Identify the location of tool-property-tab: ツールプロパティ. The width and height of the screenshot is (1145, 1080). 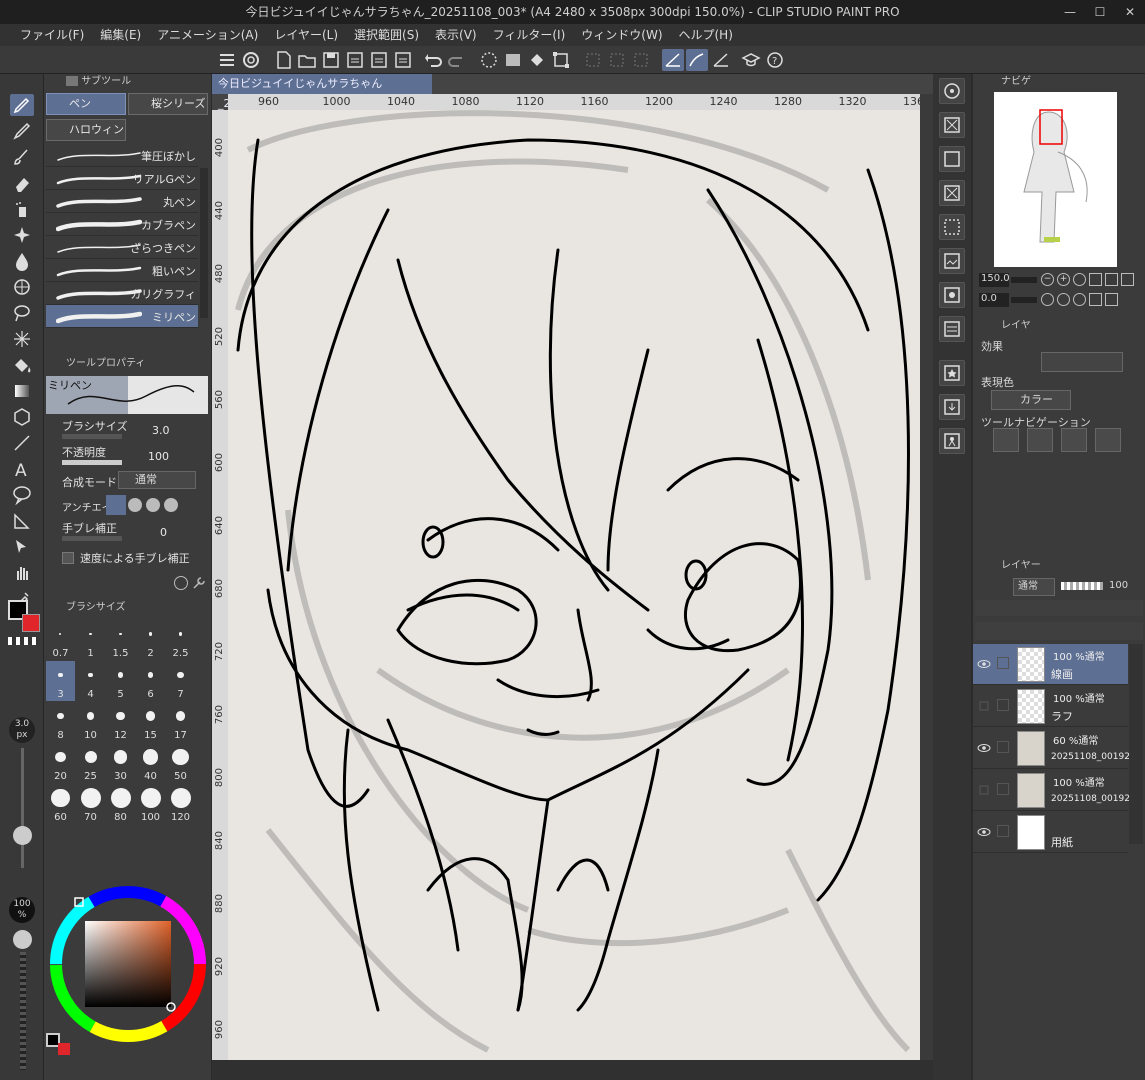
(126, 364).